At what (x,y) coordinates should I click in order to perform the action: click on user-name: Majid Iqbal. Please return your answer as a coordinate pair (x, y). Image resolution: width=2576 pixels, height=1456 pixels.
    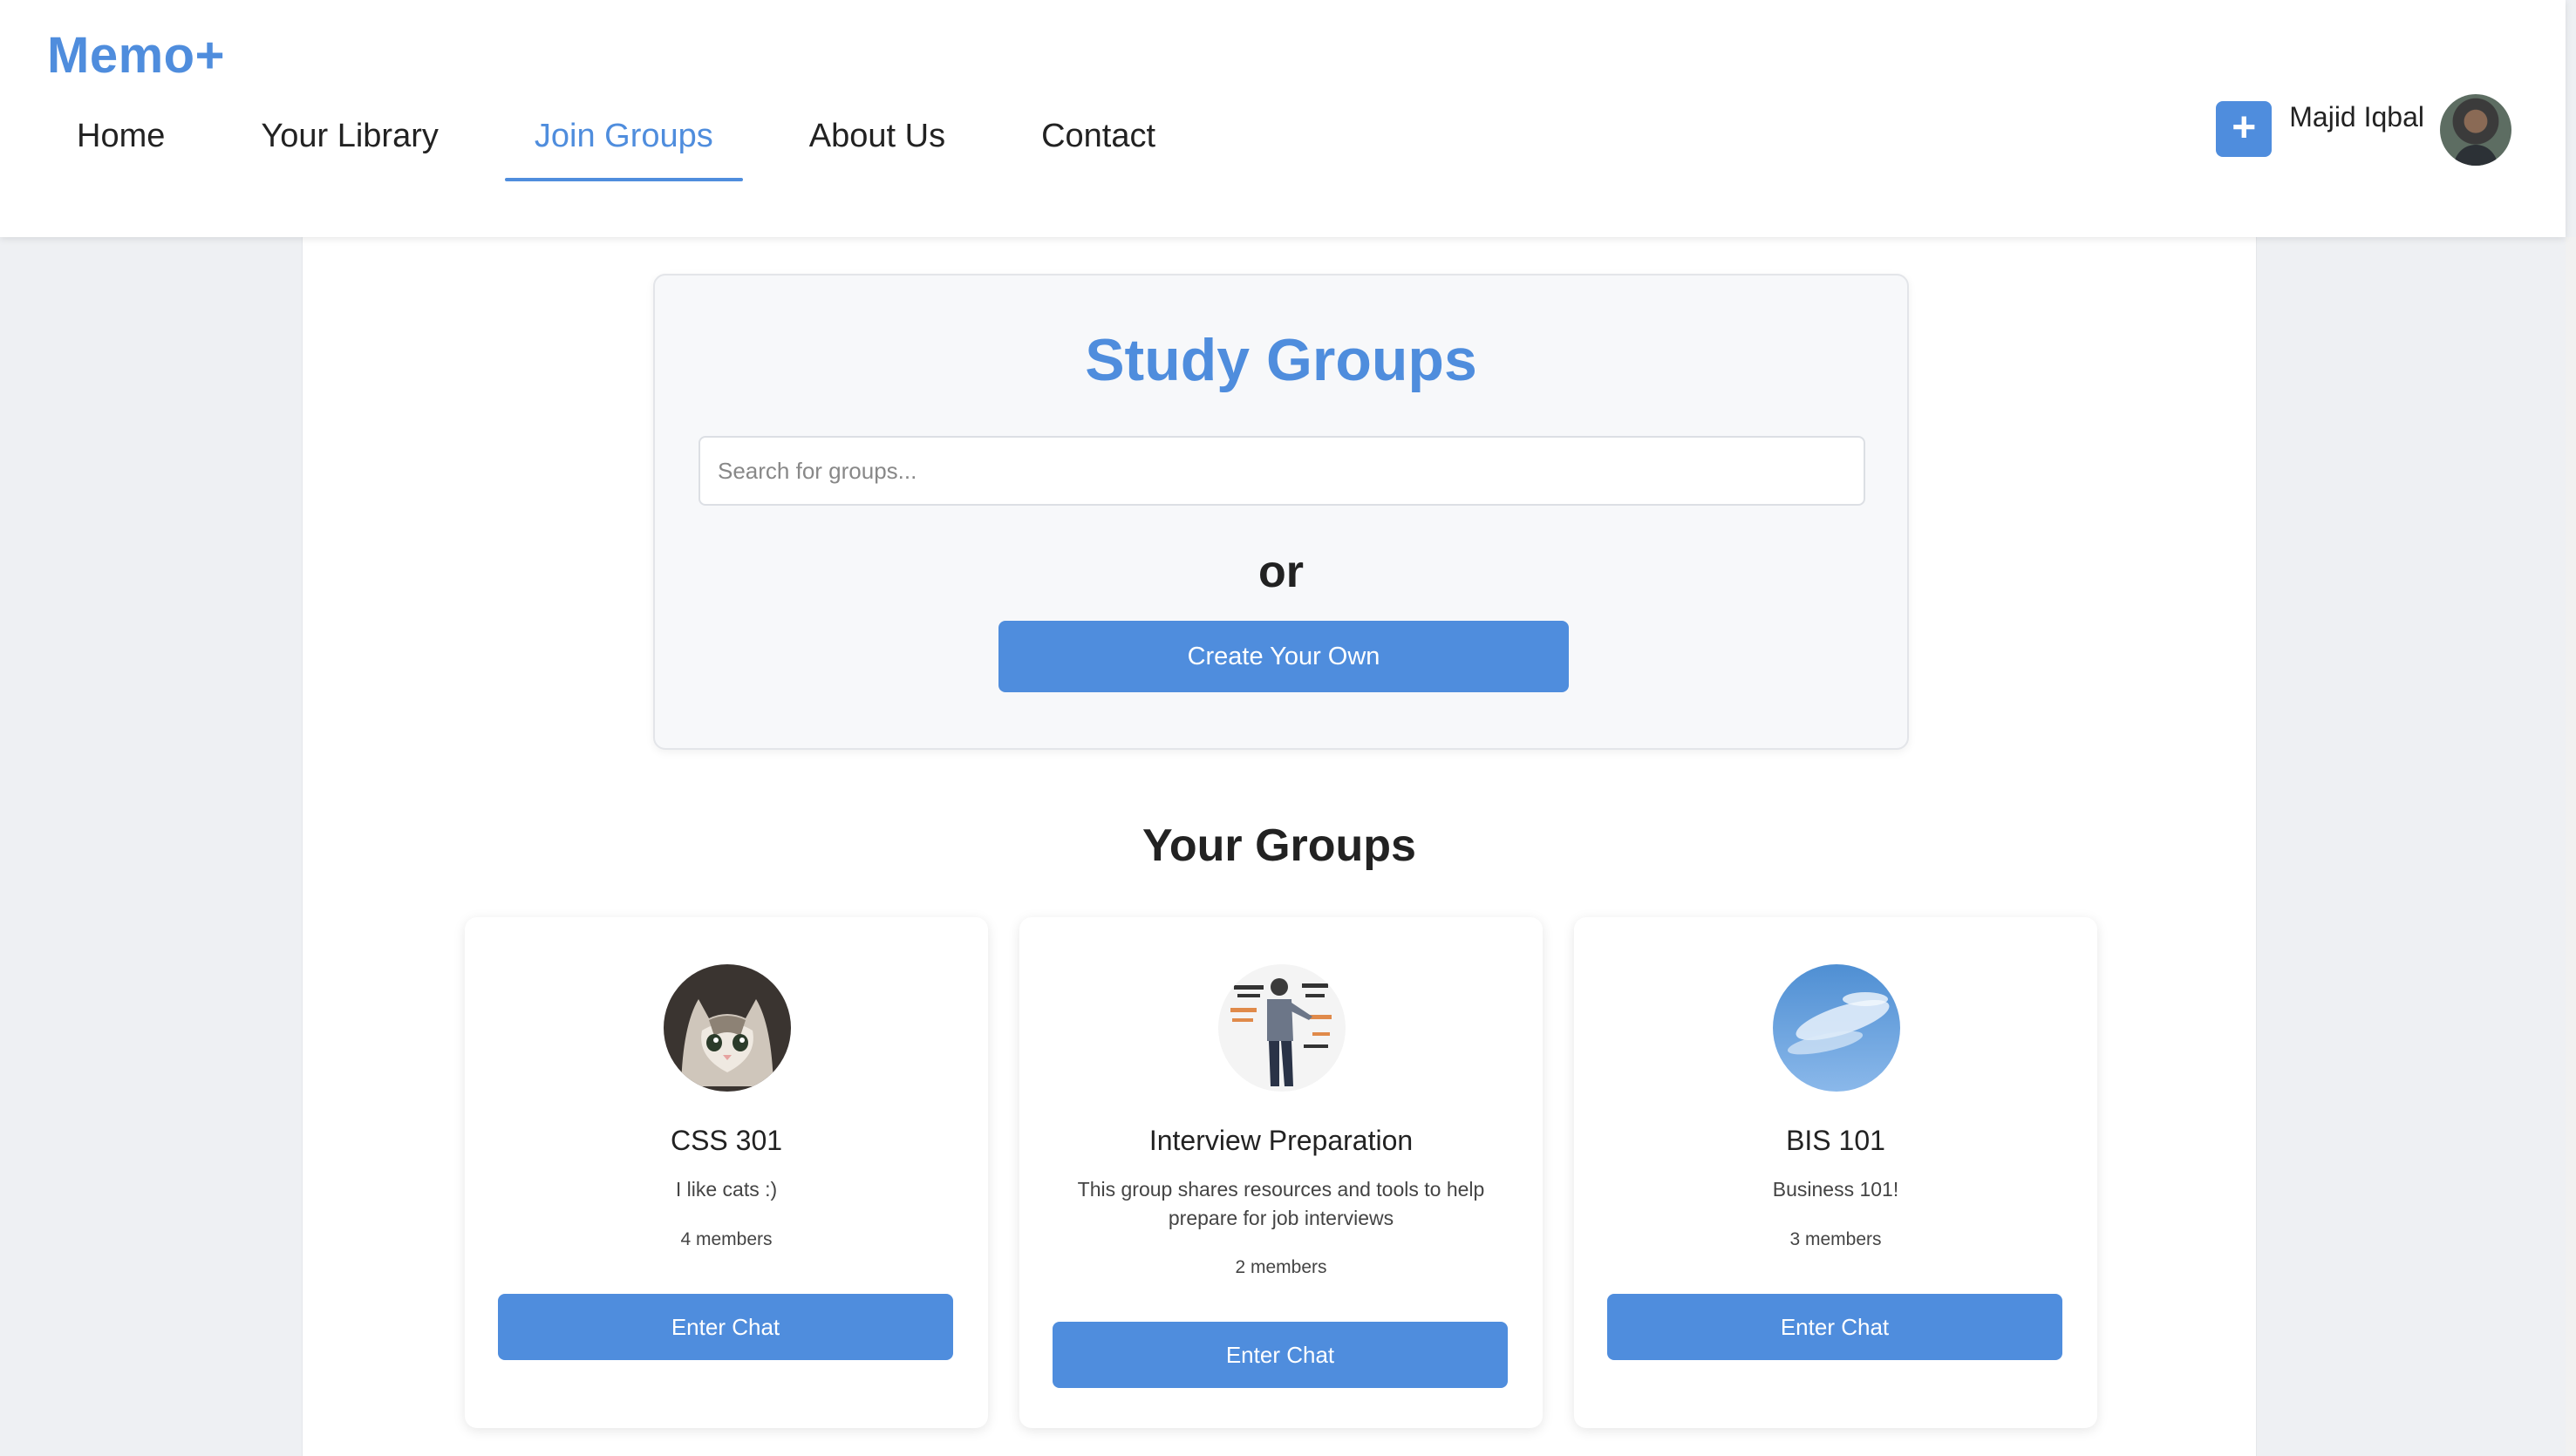
    Looking at the image, I should click on (2357, 117).